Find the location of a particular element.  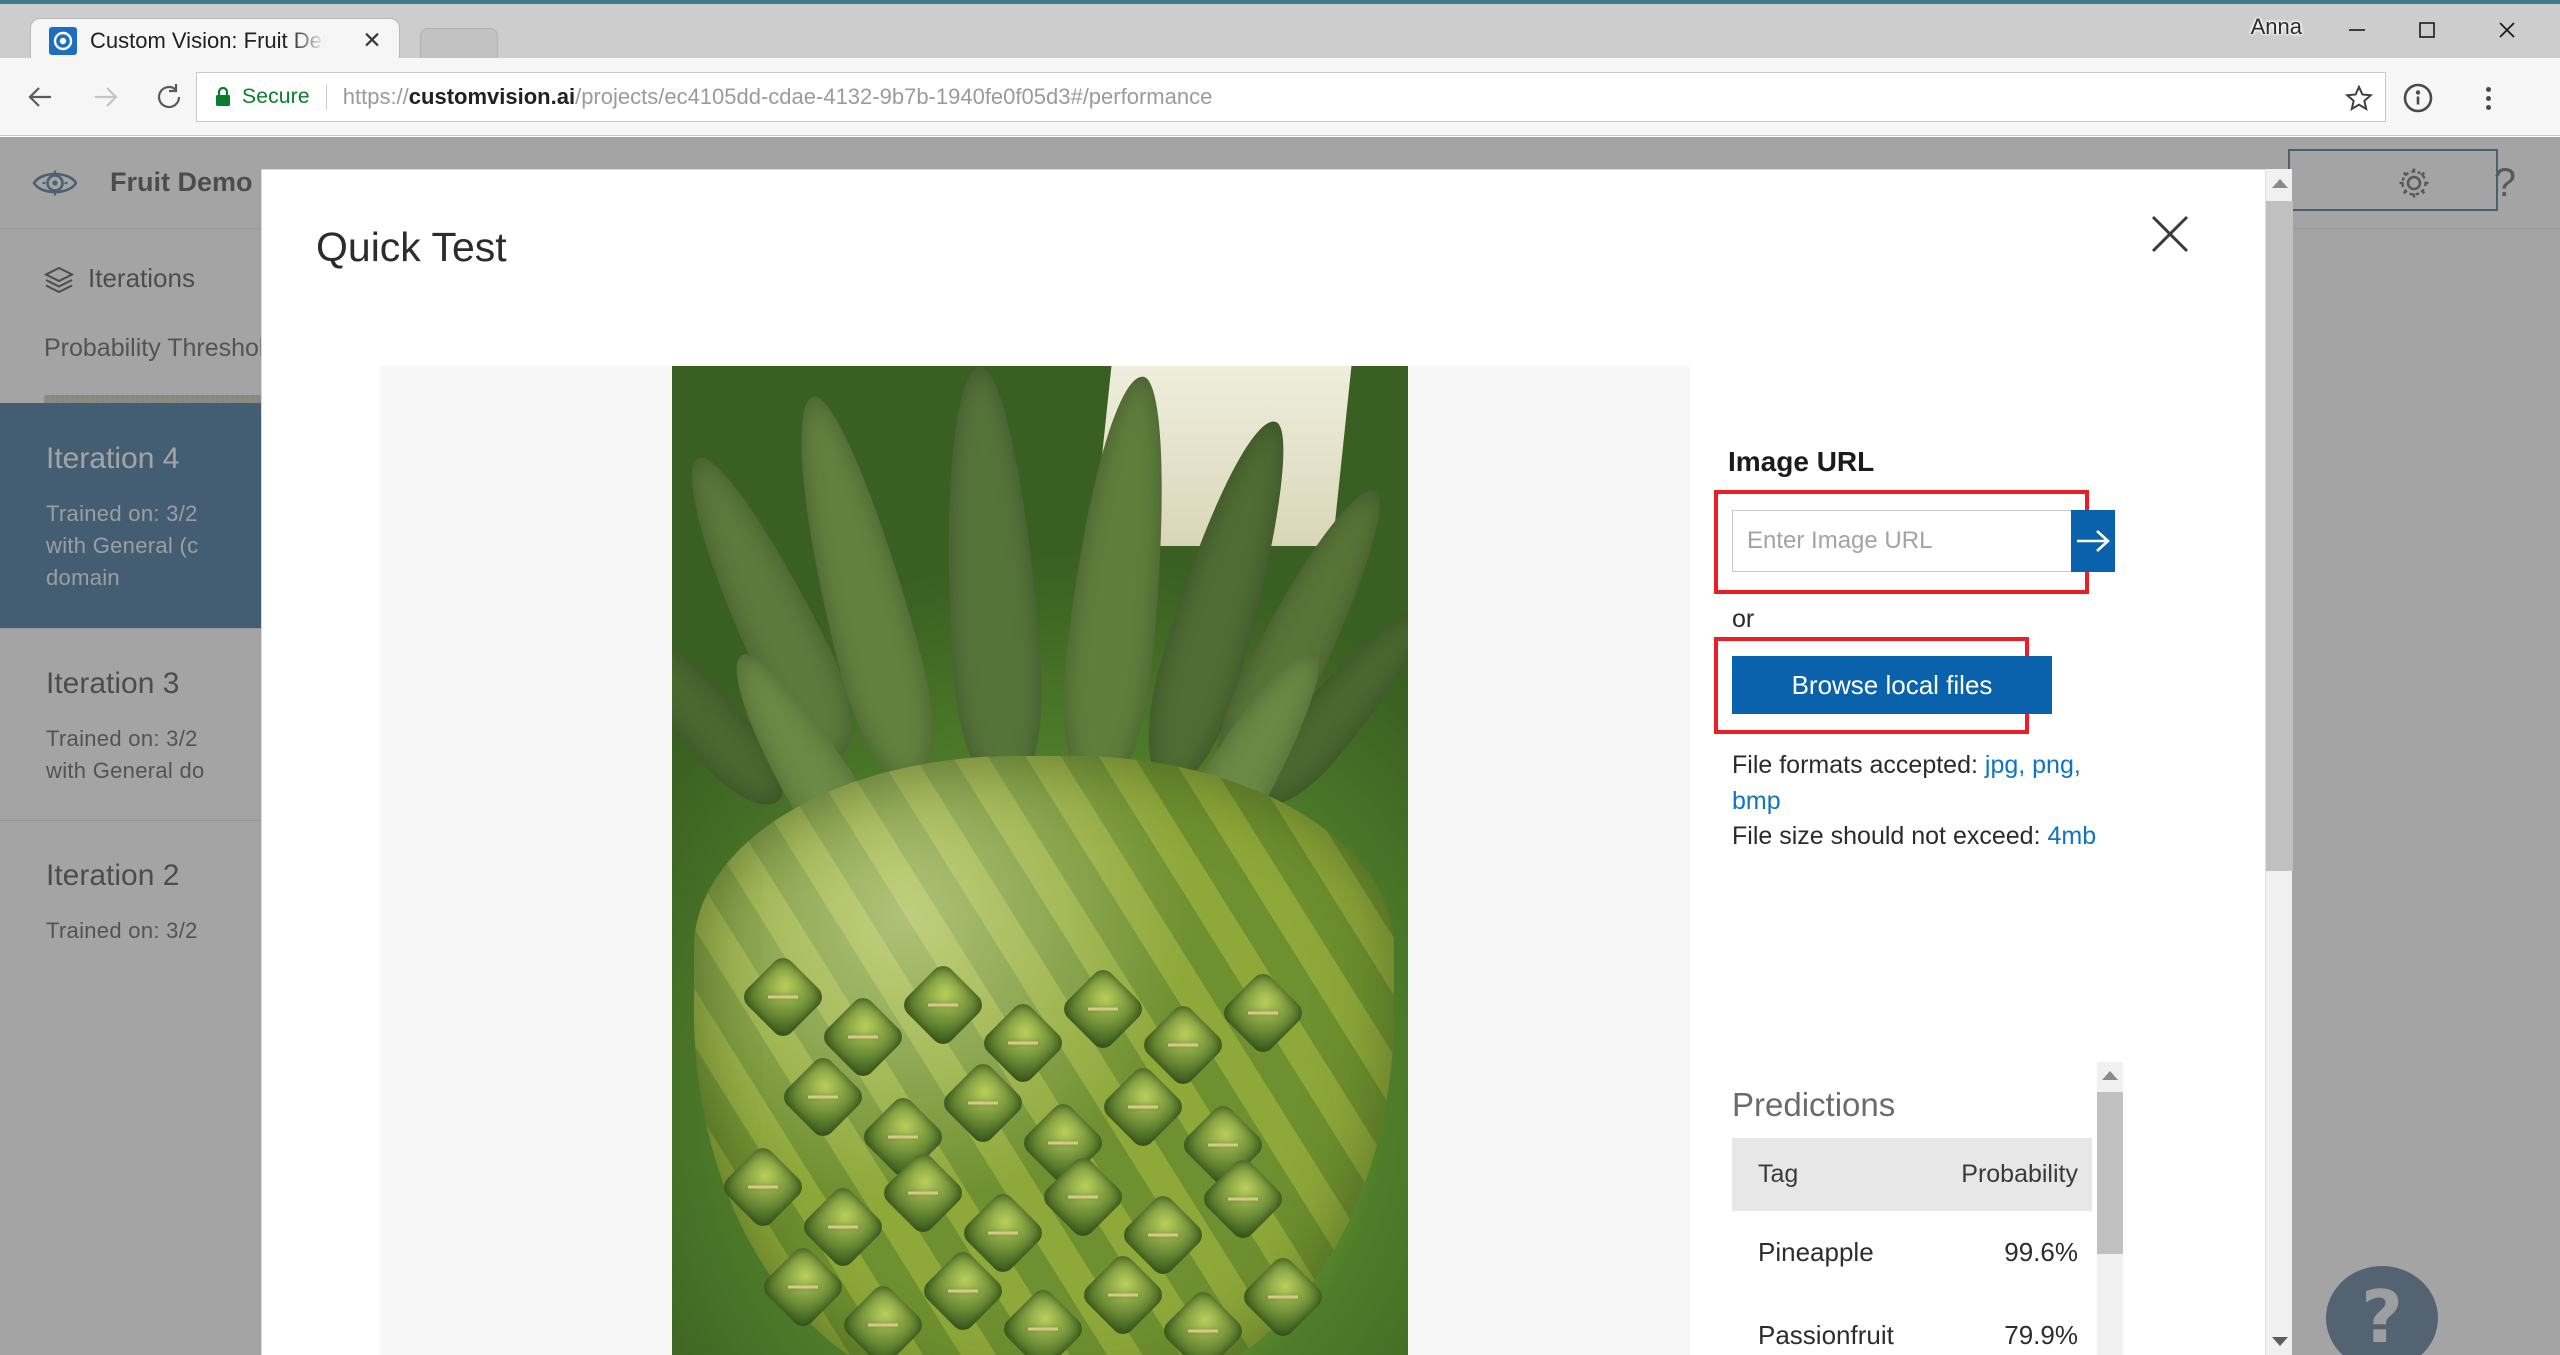

new-tab-button is located at coordinates (459, 45).